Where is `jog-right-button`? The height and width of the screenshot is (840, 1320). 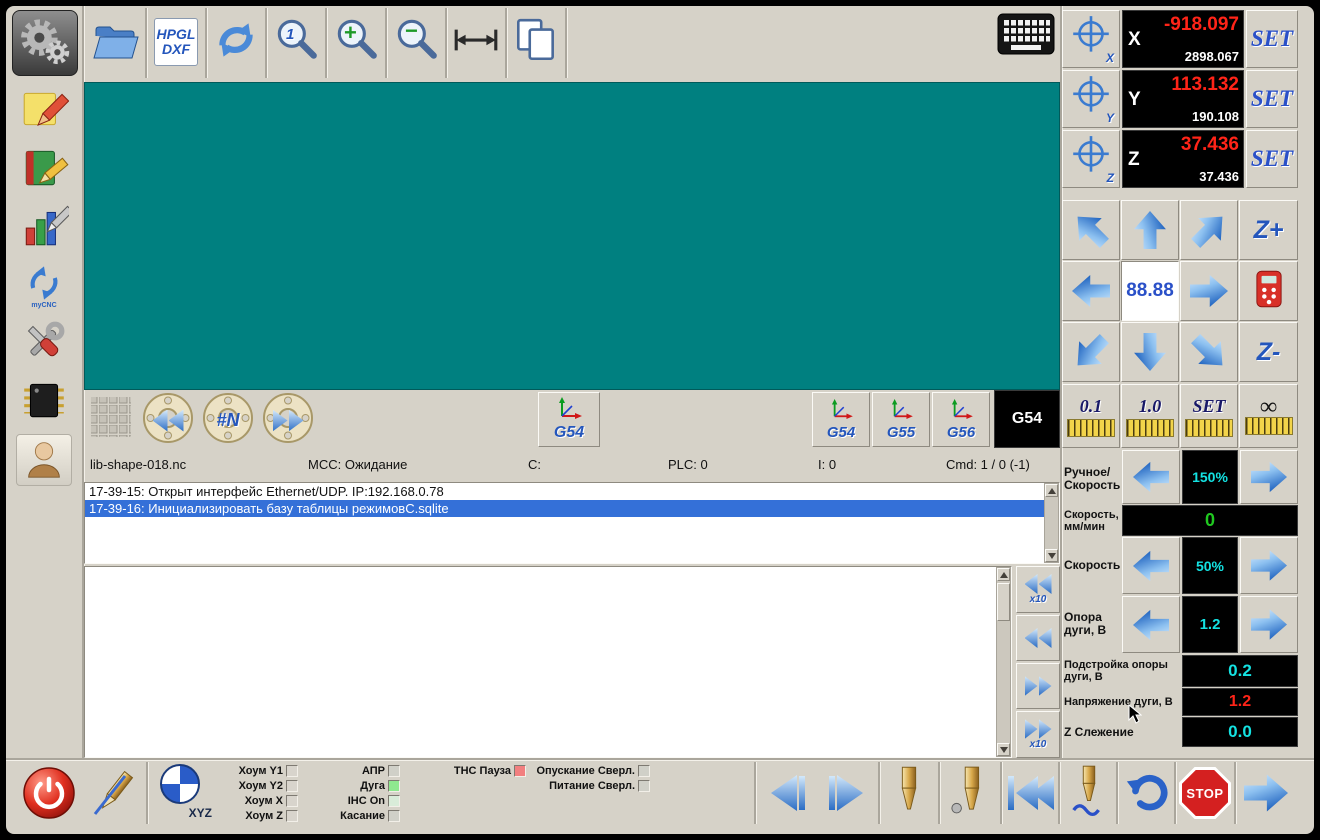
jog-right-button is located at coordinates (1209, 291).